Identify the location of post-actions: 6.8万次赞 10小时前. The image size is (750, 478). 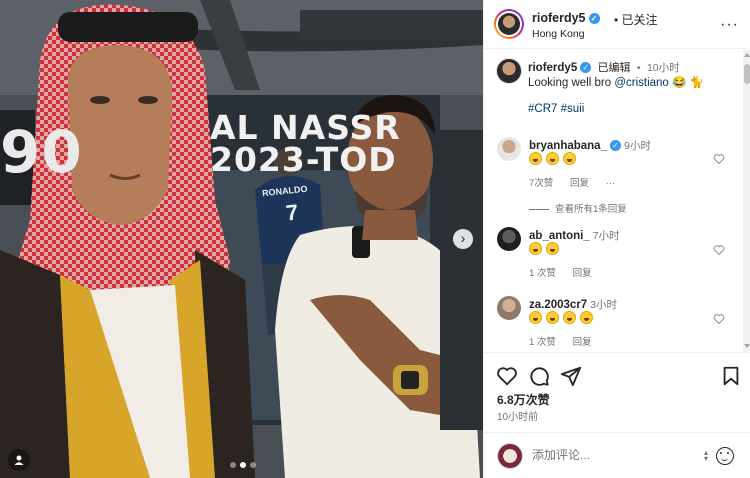
(617, 392).